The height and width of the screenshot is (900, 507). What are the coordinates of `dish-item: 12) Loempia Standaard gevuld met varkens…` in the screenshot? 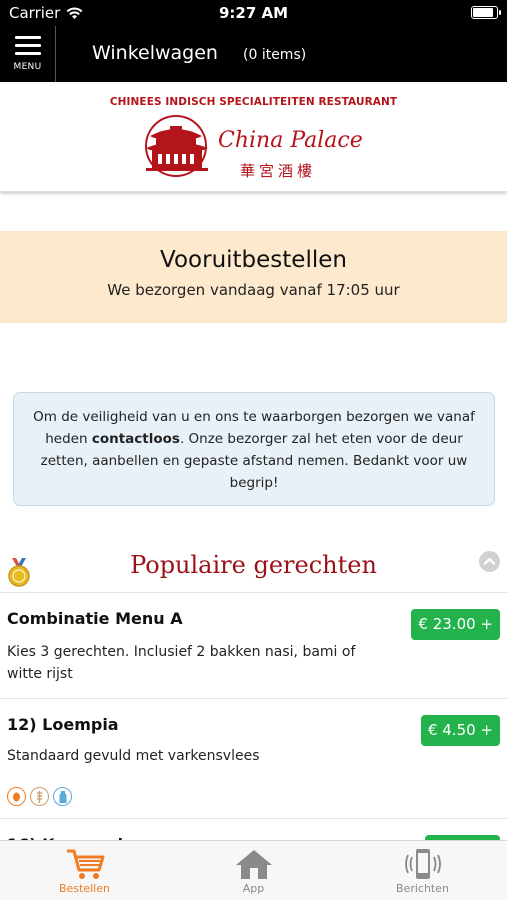 It's located at (253, 758).